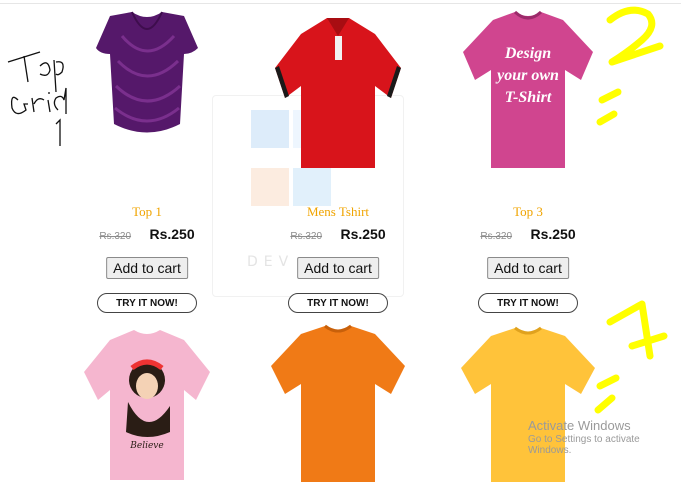 The image size is (681, 495). Describe the element at coordinates (584, 445) in the screenshot. I see `activate-subtitle: Go to Settings to activate Windows.` at that location.